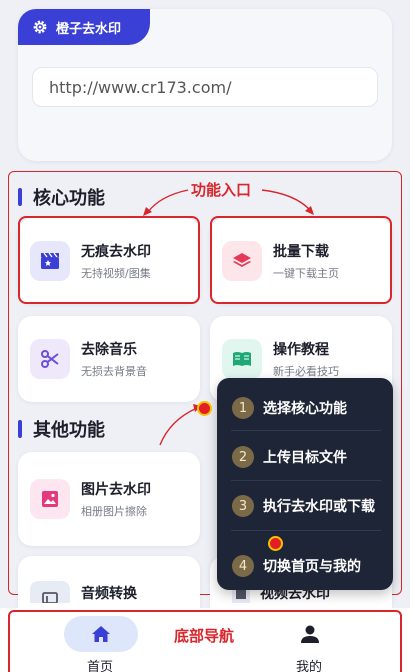  Describe the element at coordinates (204, 636) in the screenshot. I see `annotation-bottom-nav: 底部导航` at that location.